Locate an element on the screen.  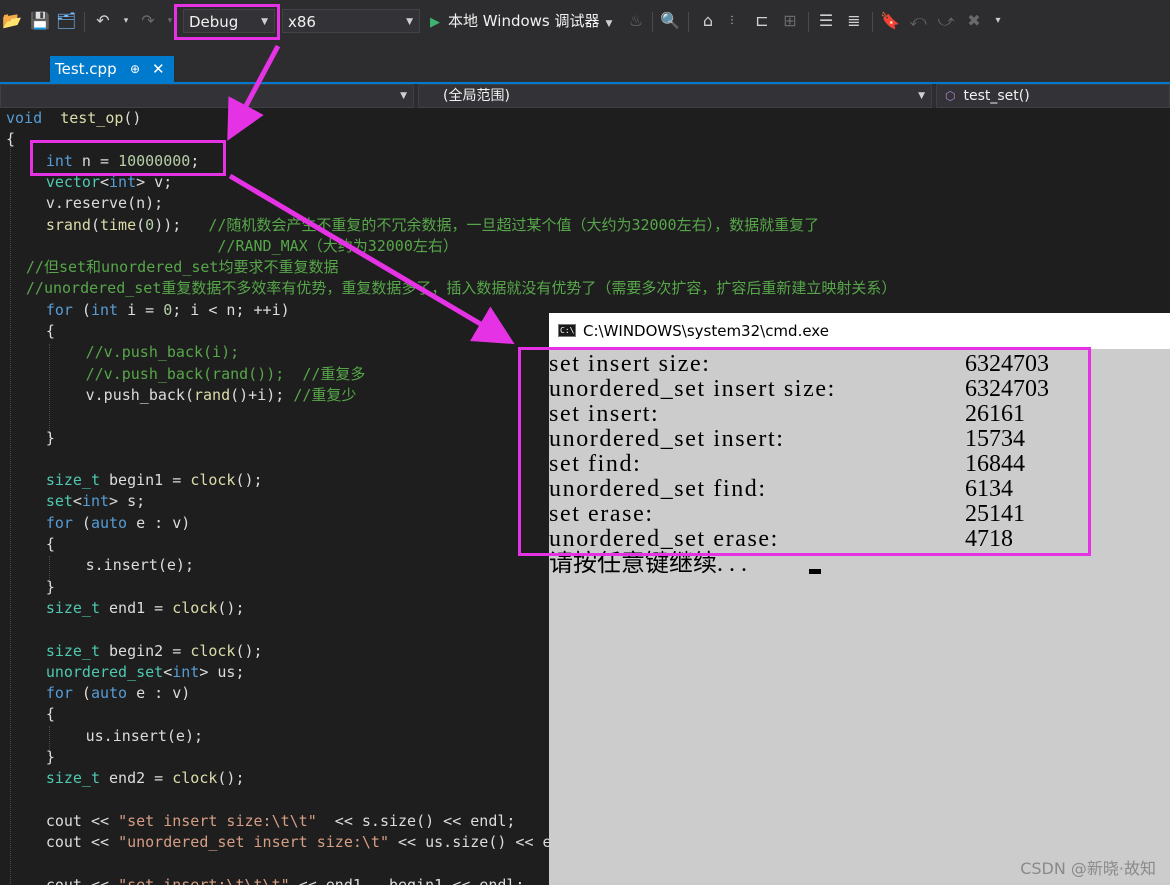
watermark: CSDN @新晓·故知 is located at coordinates (1088, 868).